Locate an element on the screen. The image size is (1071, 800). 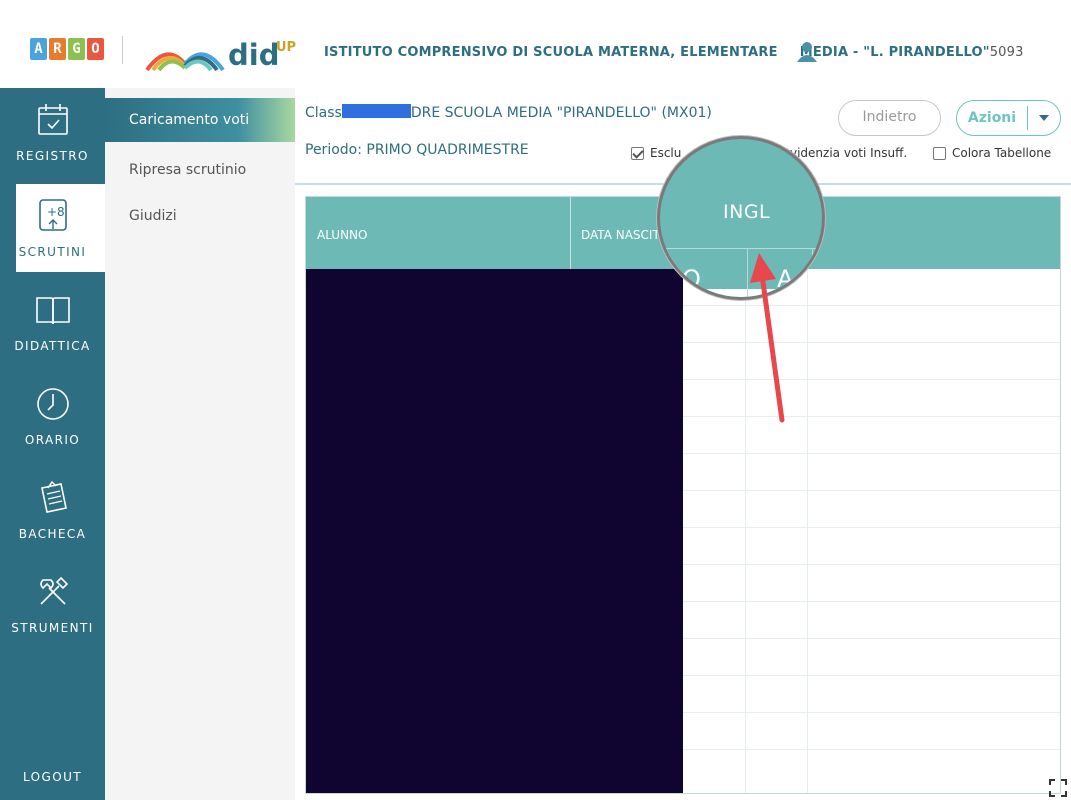
actions-dropdown-toggle is located at coordinates (1044, 118).